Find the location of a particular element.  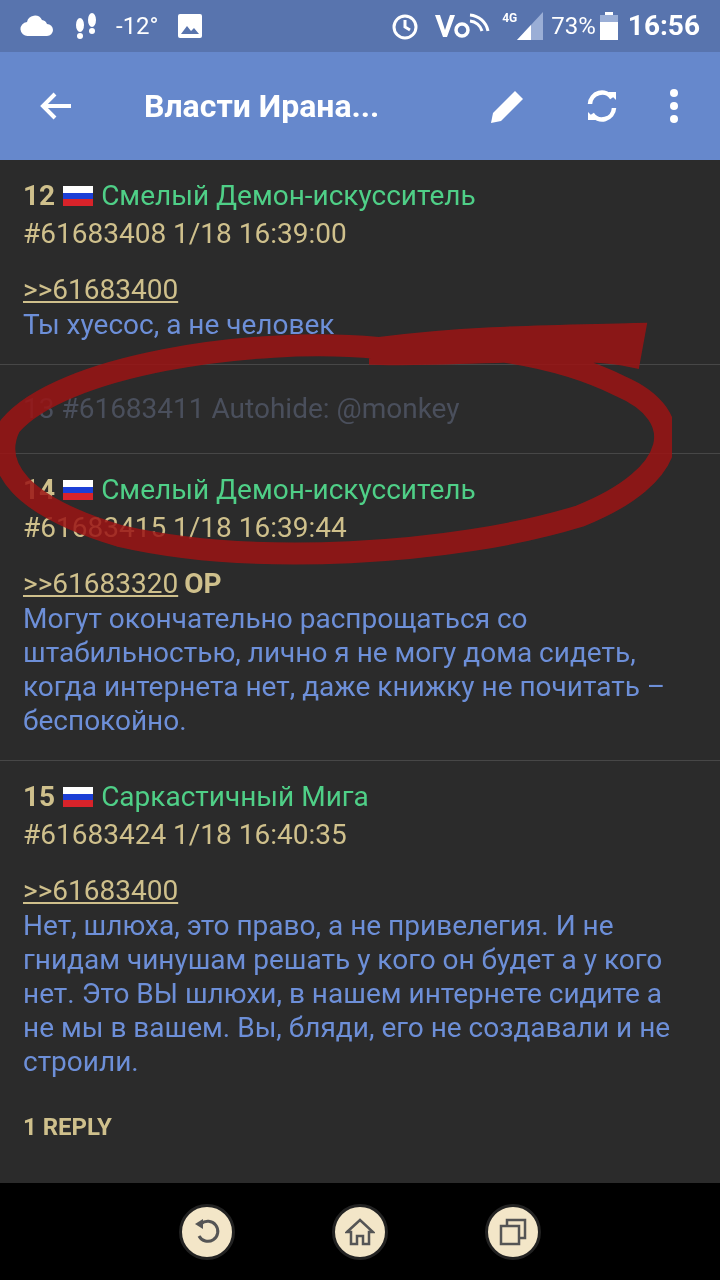

post-body: Могут окончательно распрощаться со штабильностью, лично я не могу дома сидеть, когда интернета нет, даже книжку не почитать – беспокойно. is located at coordinates (345, 670).